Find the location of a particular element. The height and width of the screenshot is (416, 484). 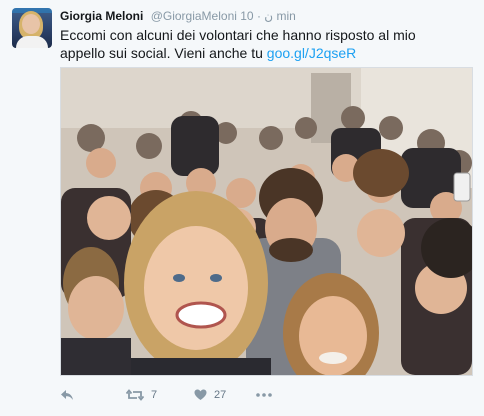

author-handle: @GiorgiaMeloni is located at coordinates (194, 16).